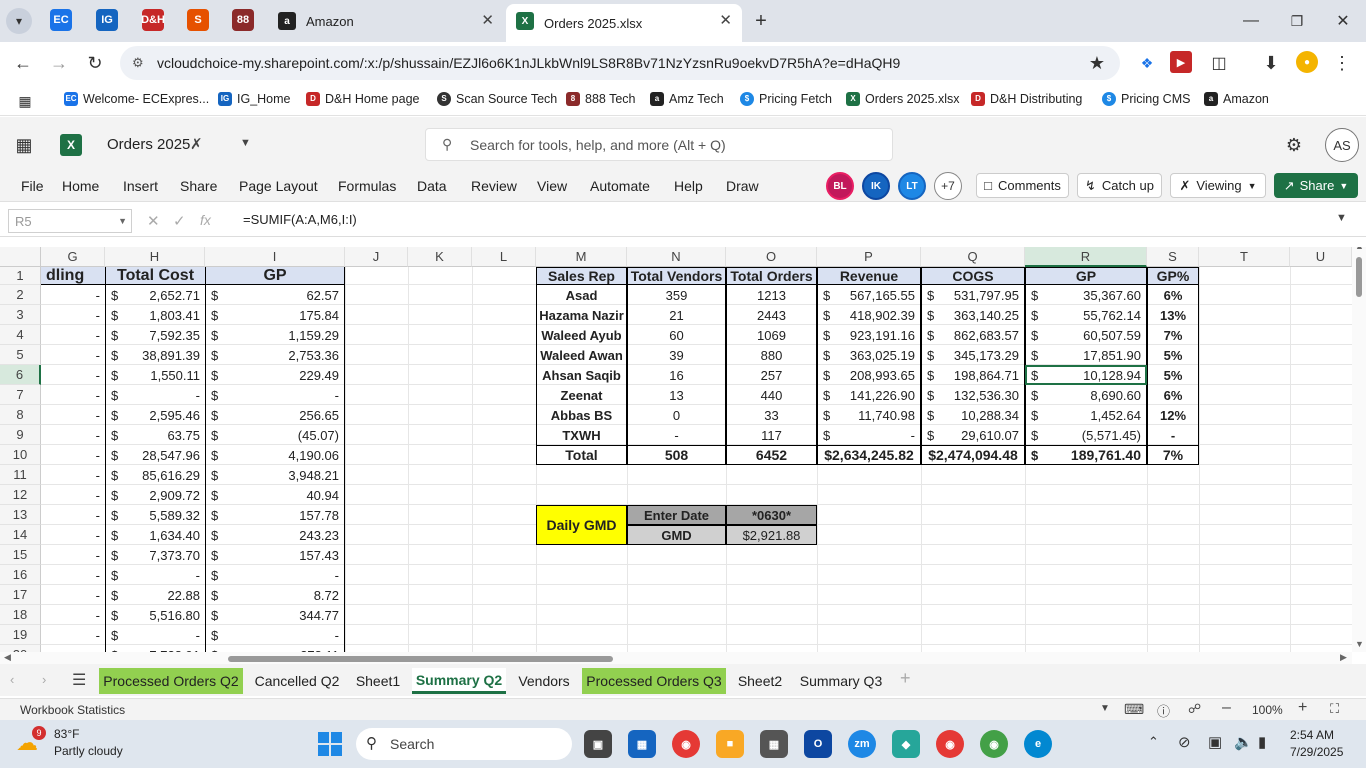 This screenshot has width=1366, height=768. I want to click on summary-cell: 6%, so click(1173, 395).